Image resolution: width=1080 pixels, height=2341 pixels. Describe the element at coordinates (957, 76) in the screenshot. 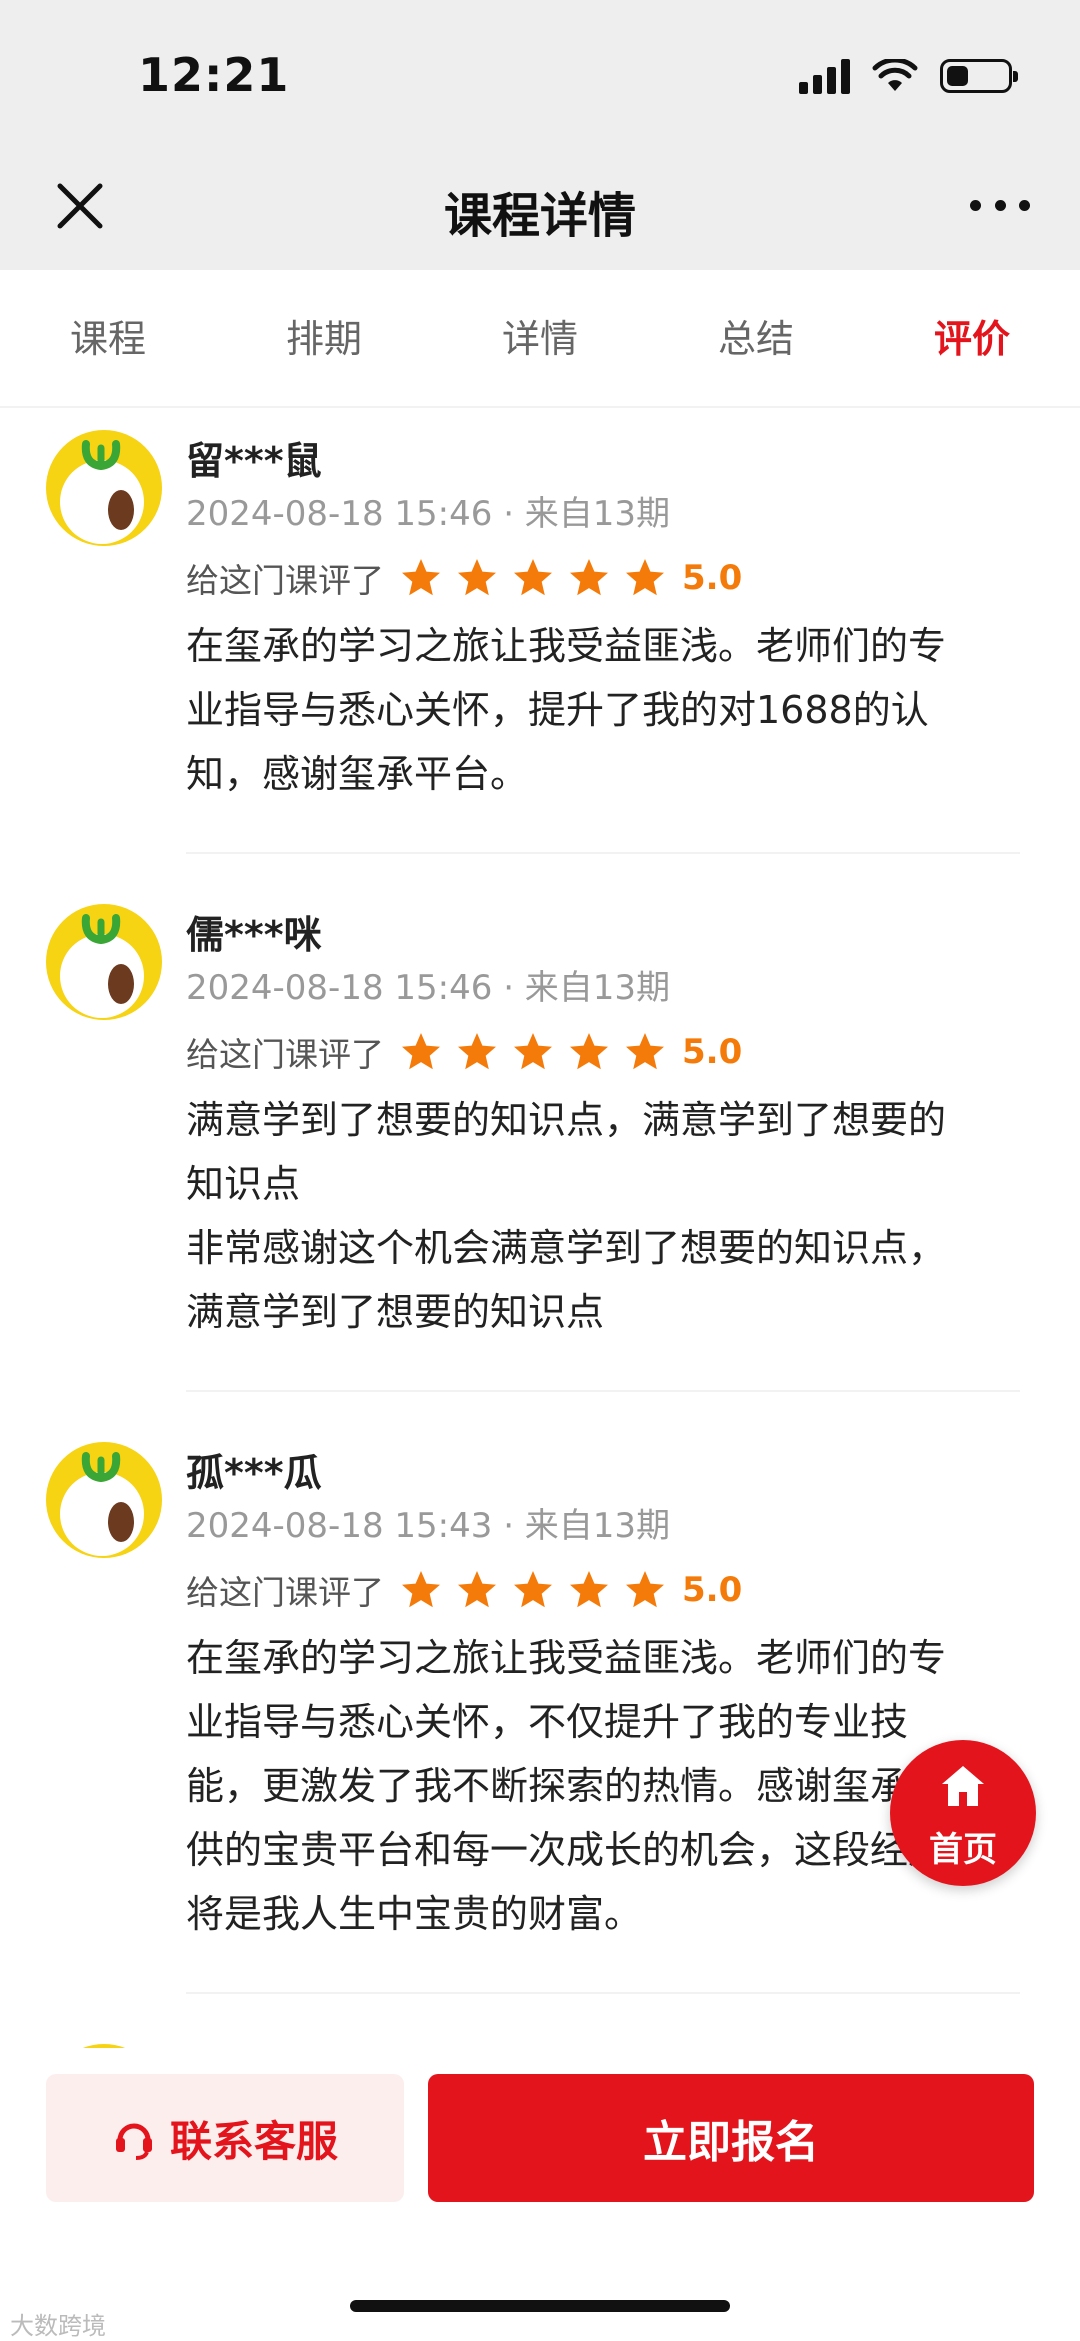

I see `battery-fill` at that location.